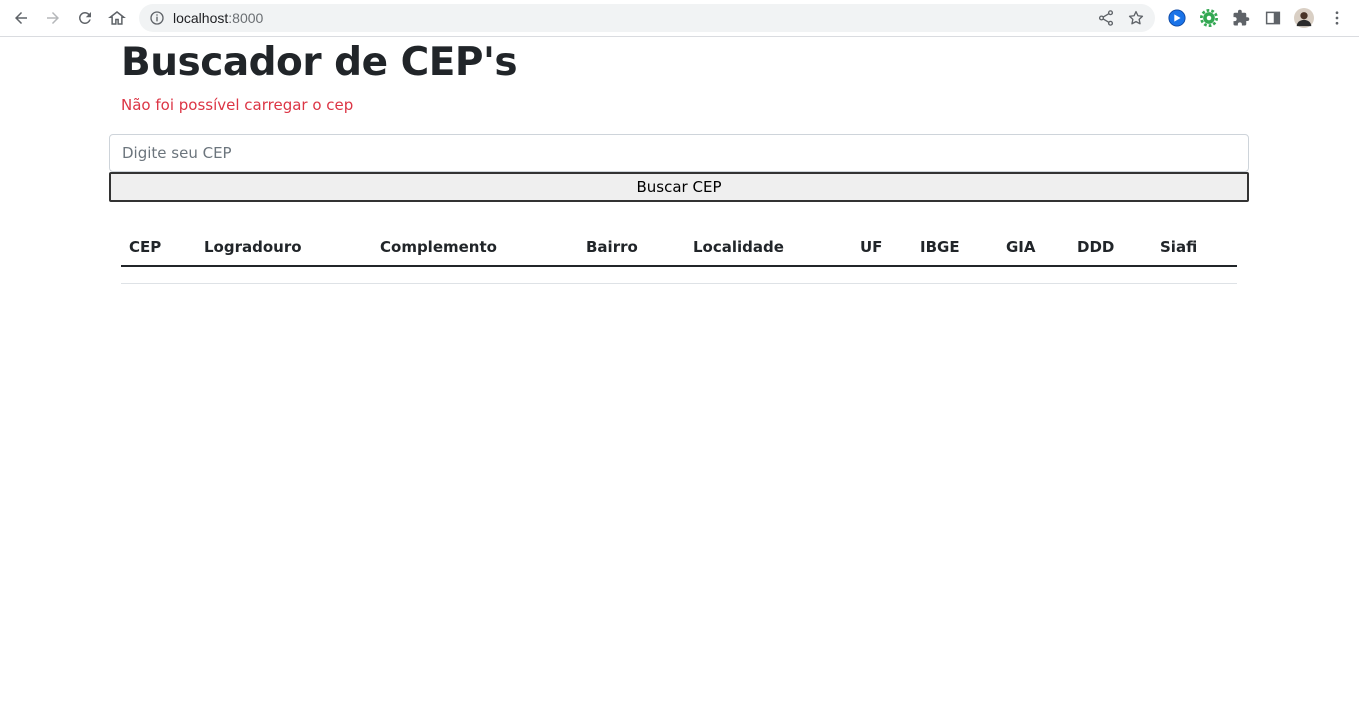  What do you see at coordinates (1110, 248) in the screenshot?
I see `column-header-ddd: DDD` at bounding box center [1110, 248].